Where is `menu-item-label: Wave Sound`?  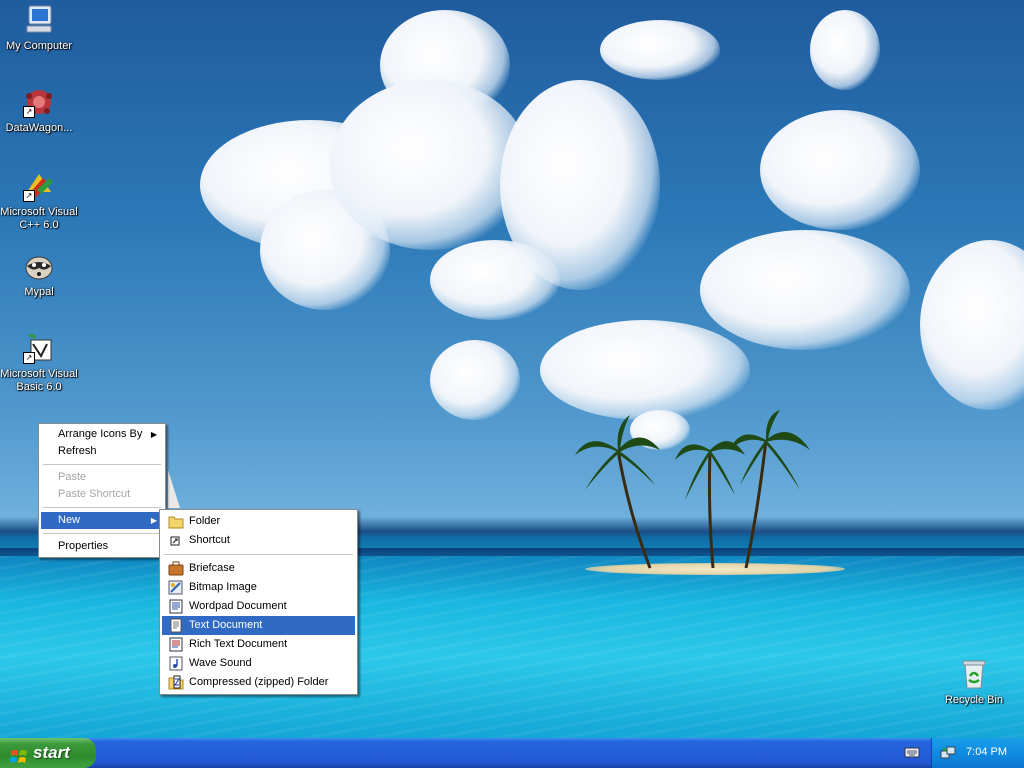
menu-item-label: Wave Sound is located at coordinates (220, 663).